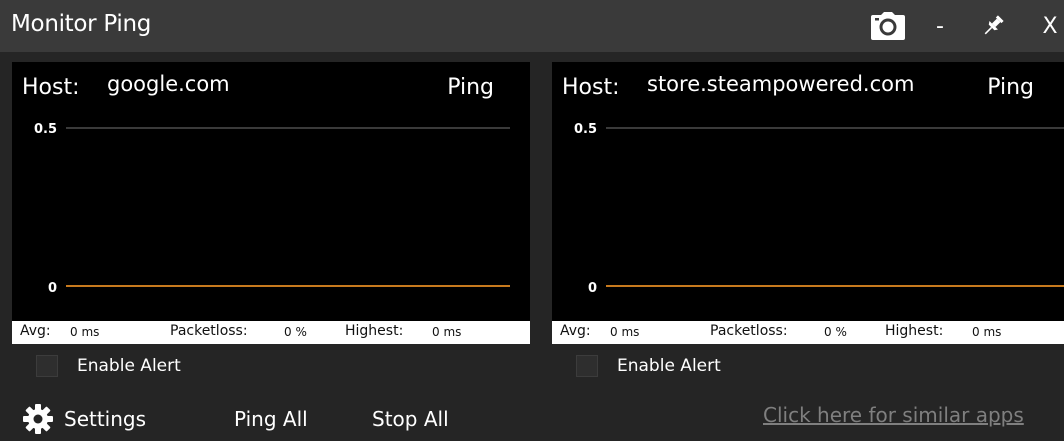  I want to click on settings-button: Settings, so click(84, 419).